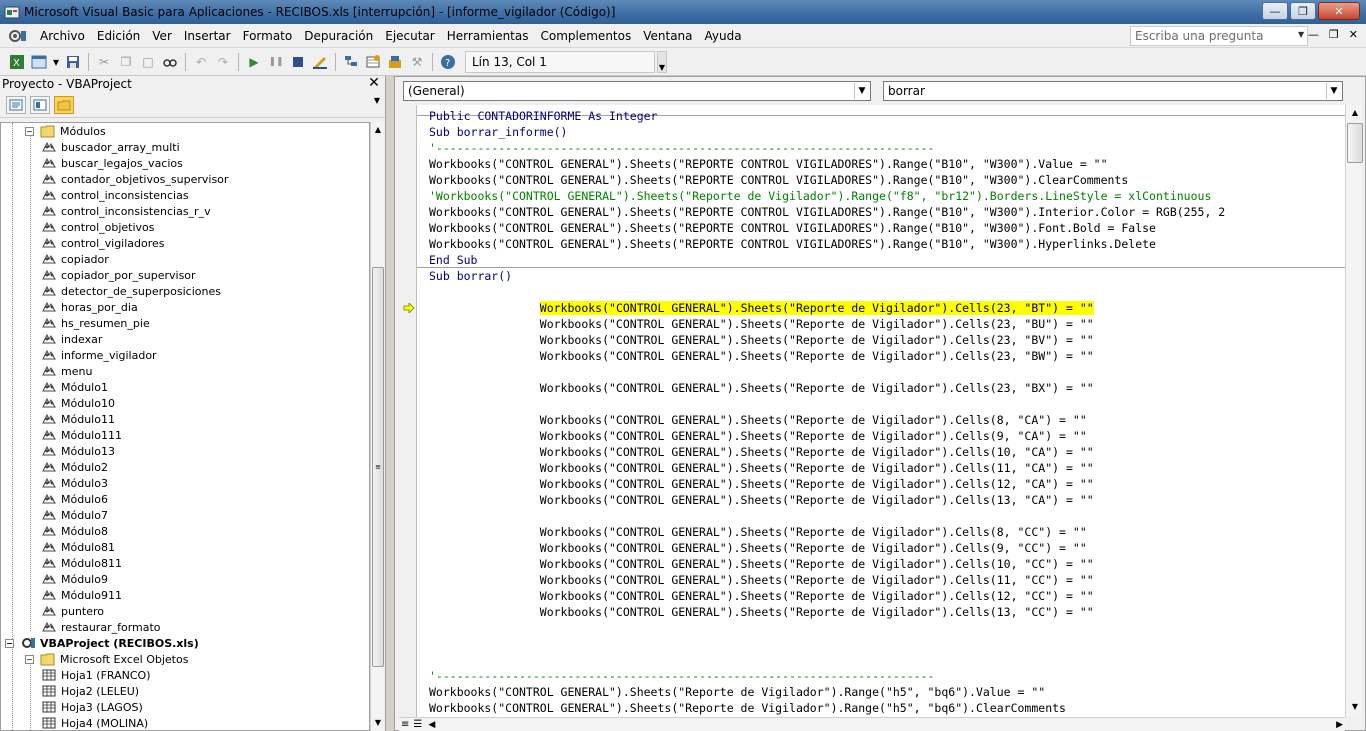  Describe the element at coordinates (374, 83) in the screenshot. I see `project-close-icon: ✕` at that location.